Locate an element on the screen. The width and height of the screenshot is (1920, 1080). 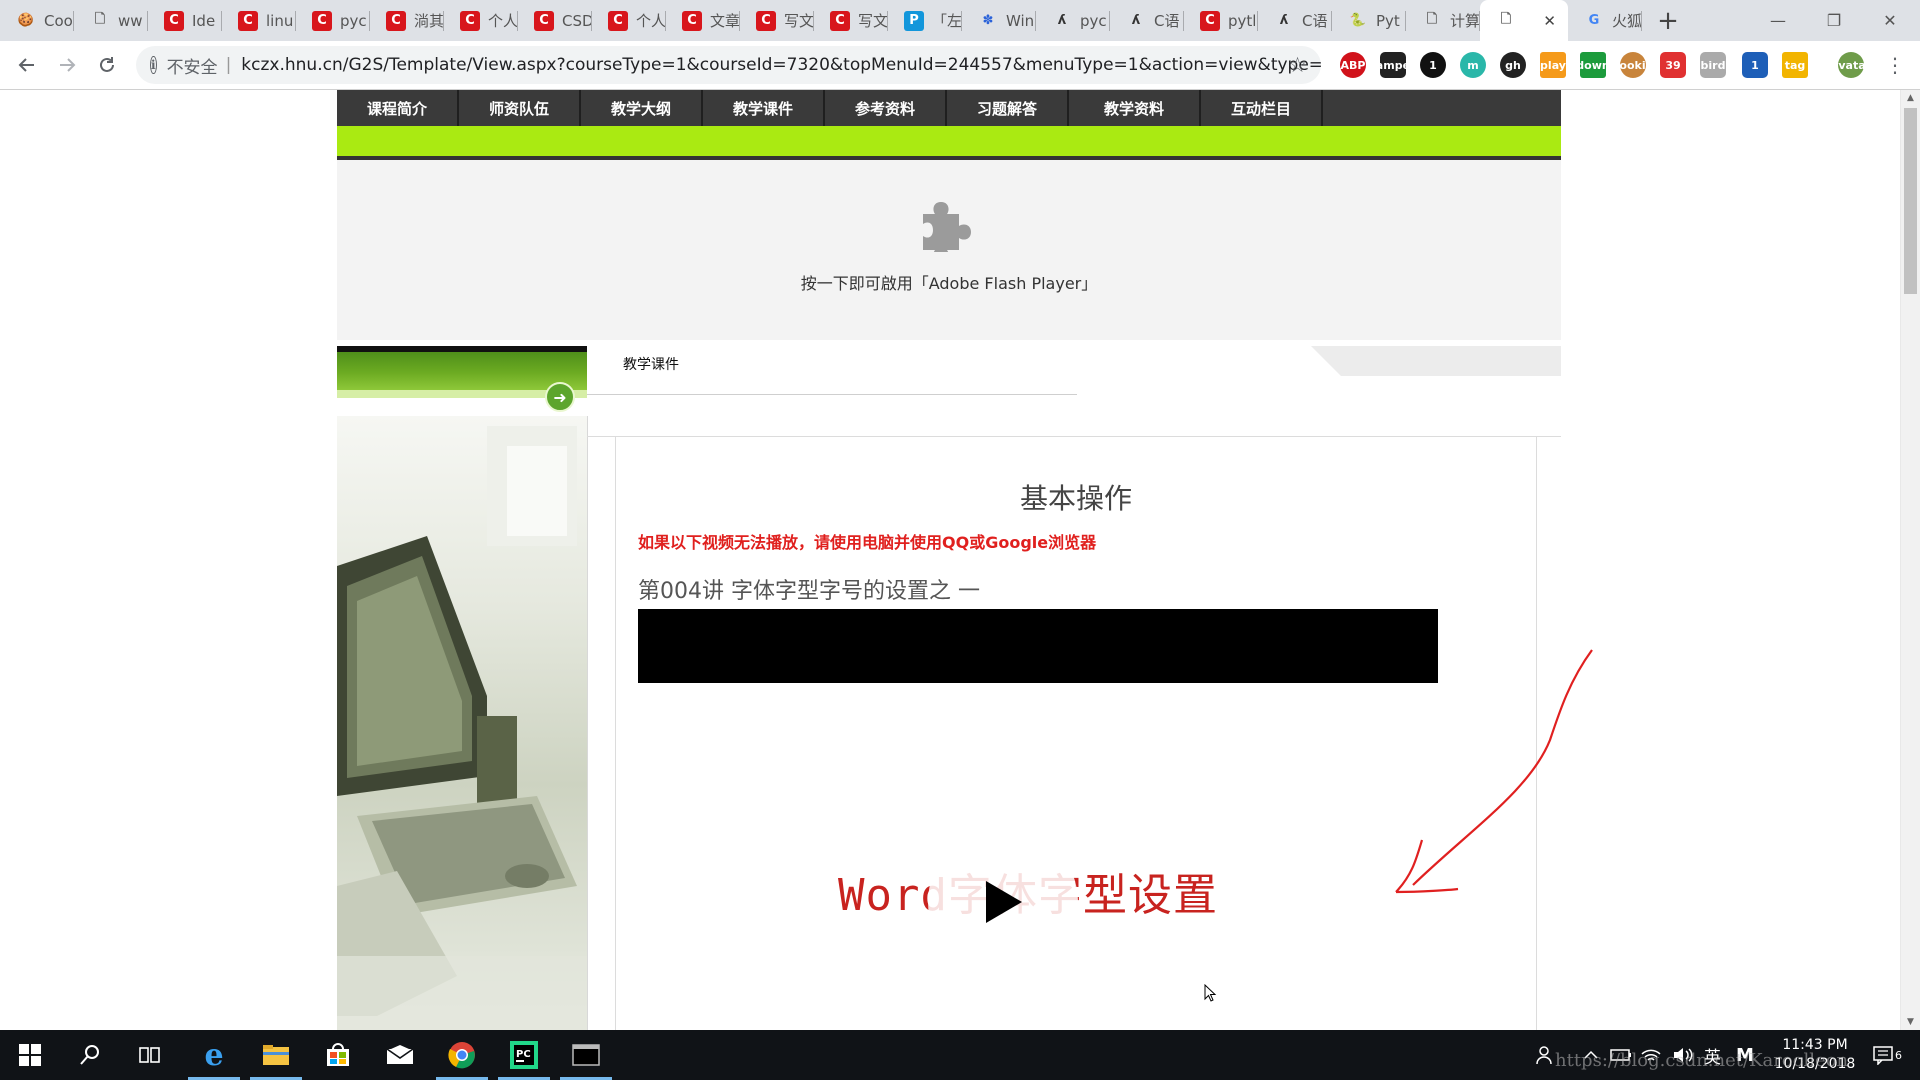
browser-tab: ʎ pyc is located at coordinates (1073, 20).